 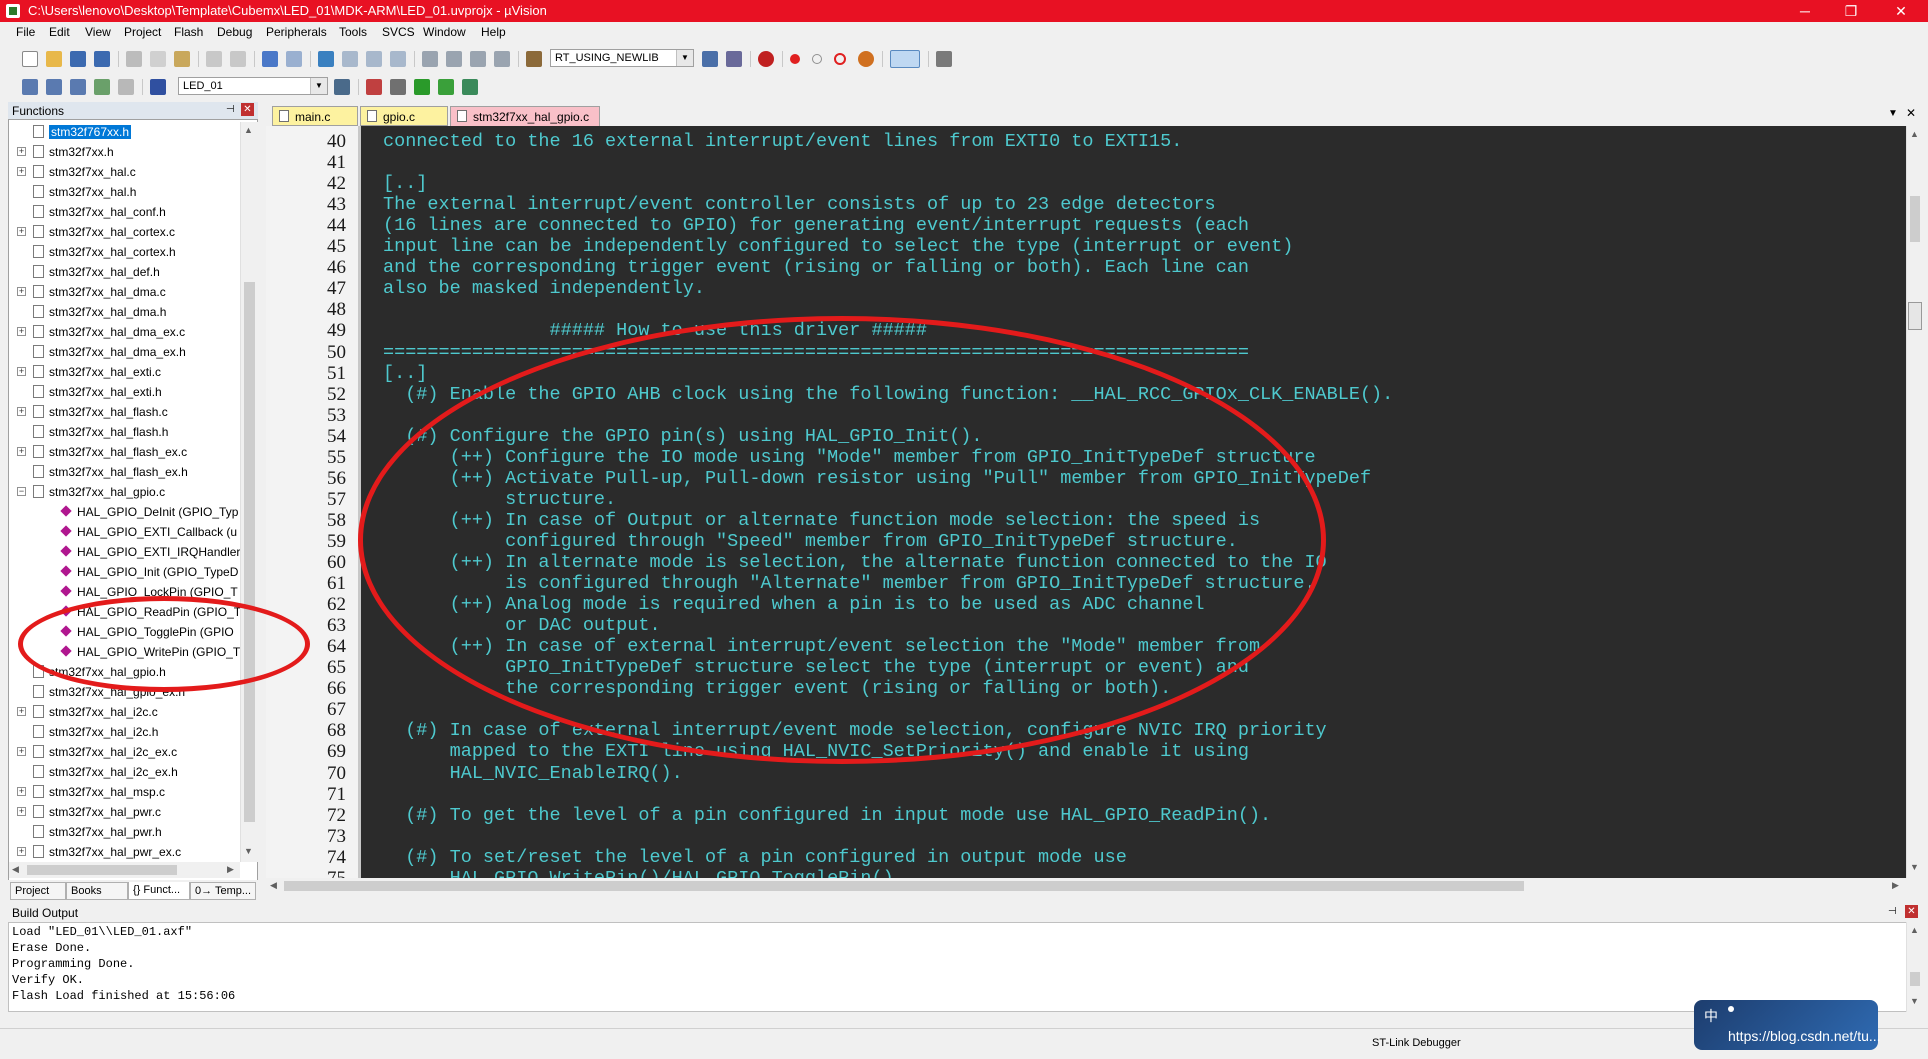 What do you see at coordinates (78, 59) in the screenshot?
I see `save-icon` at bounding box center [78, 59].